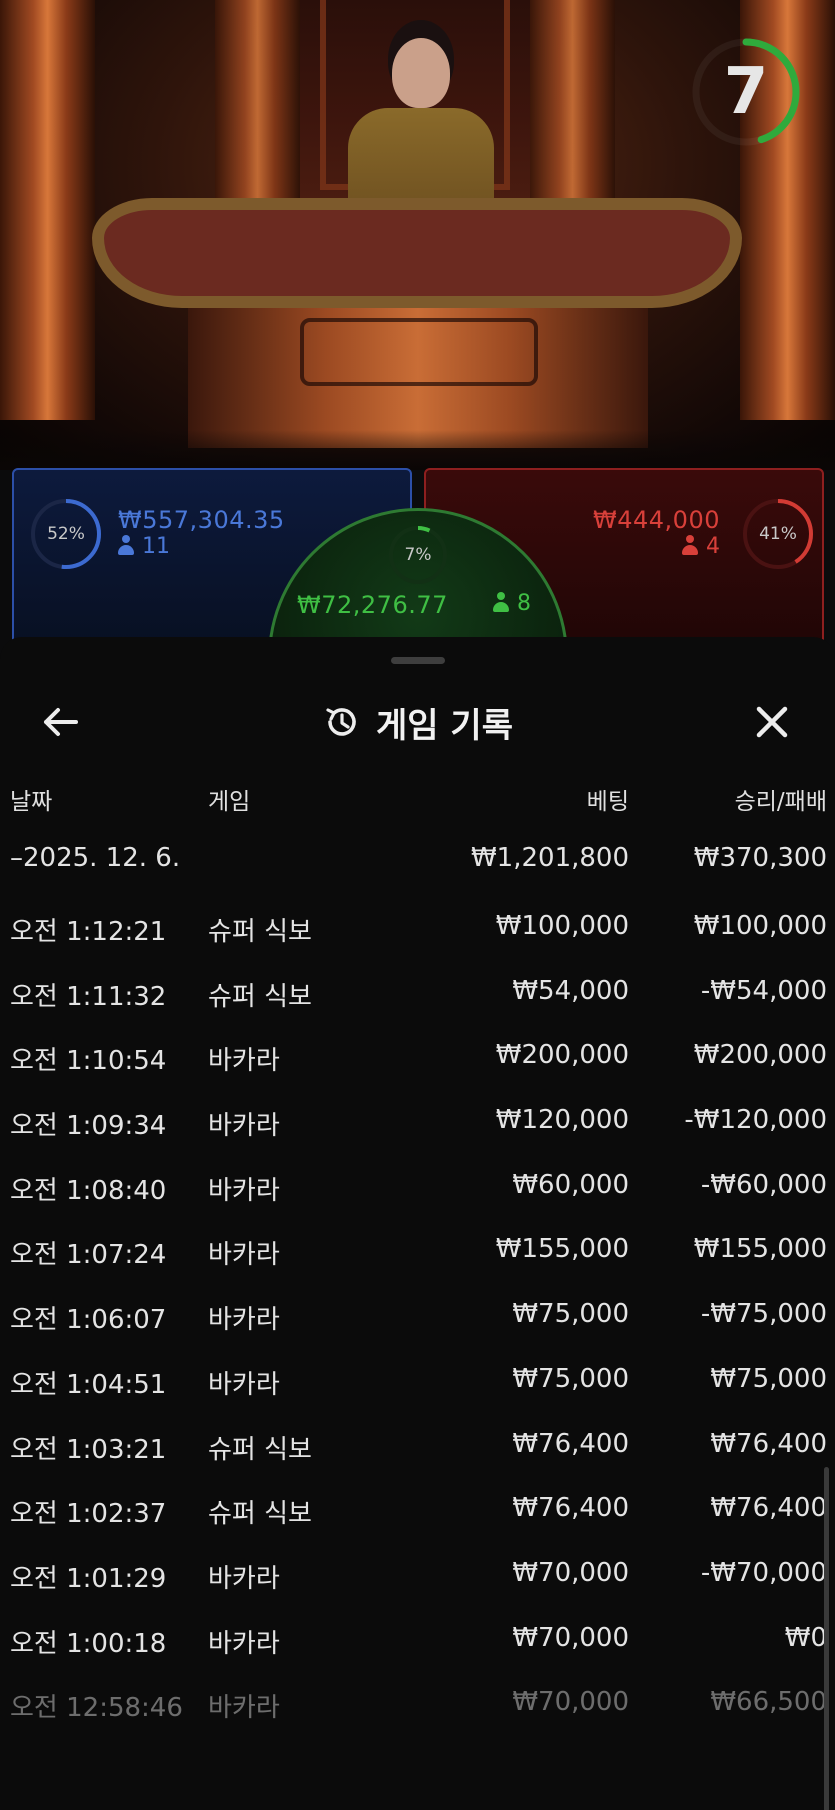 Image resolution: width=835 pixels, height=1810 pixels. I want to click on table-row: 오전 1:03:21 슈퍼 식보 ₩76,400 ₩76,400, so click(417, 1449).